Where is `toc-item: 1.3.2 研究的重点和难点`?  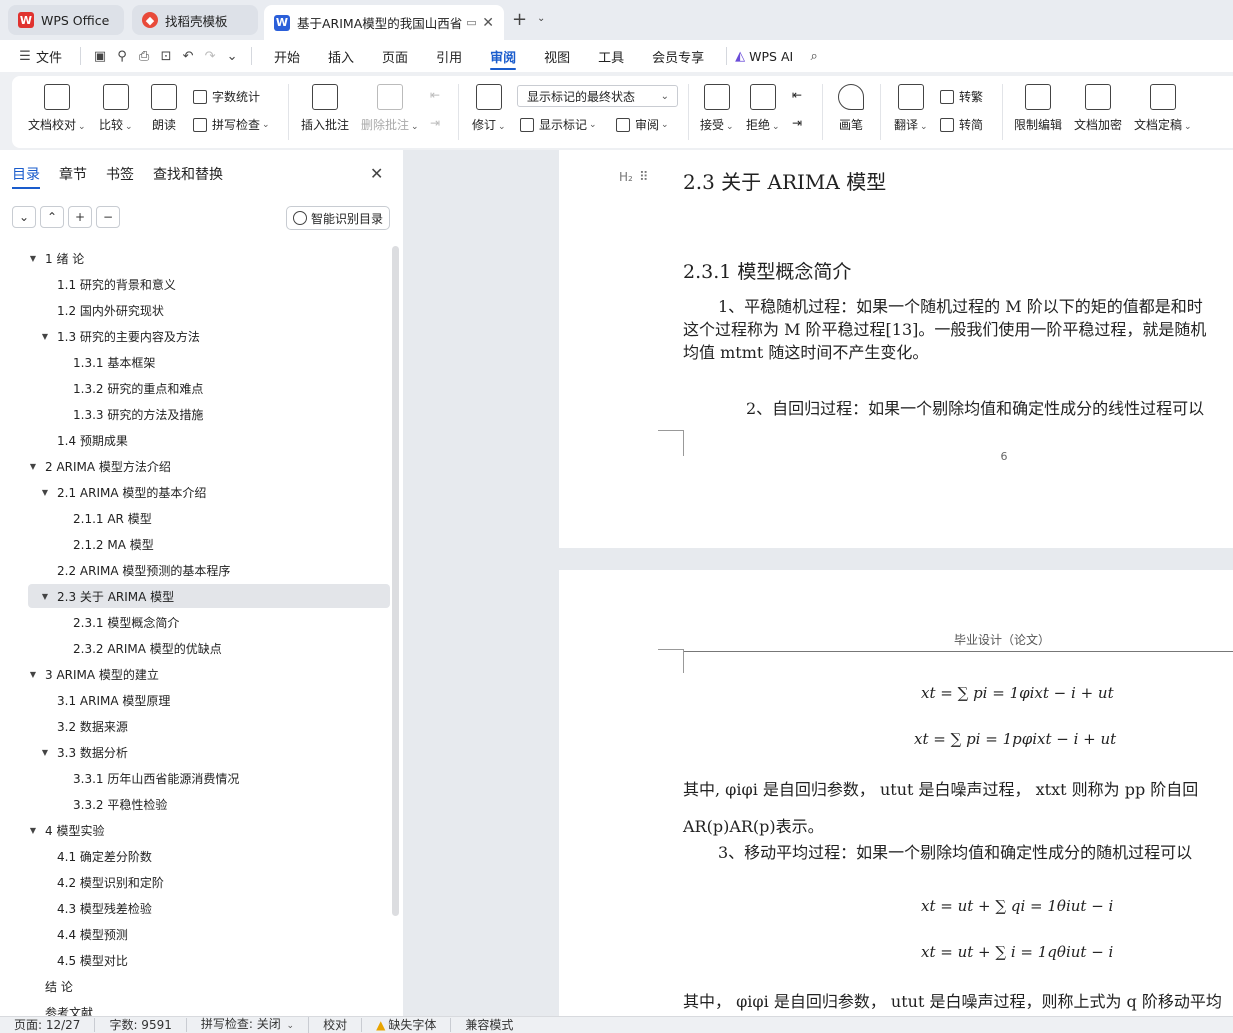
toc-item: 1.3.2 研究的重点和难点 is located at coordinates (209, 388).